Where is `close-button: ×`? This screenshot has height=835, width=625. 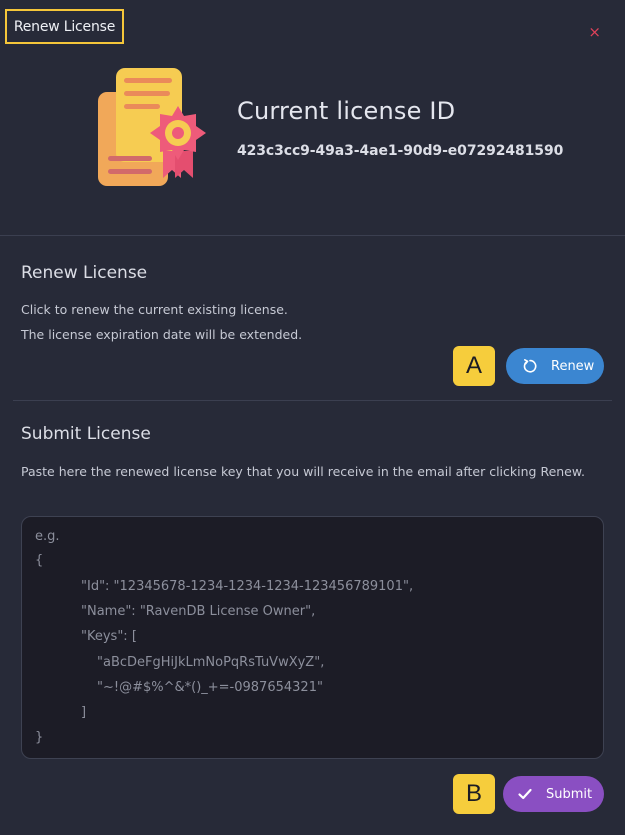
close-button: × is located at coordinates (594, 32).